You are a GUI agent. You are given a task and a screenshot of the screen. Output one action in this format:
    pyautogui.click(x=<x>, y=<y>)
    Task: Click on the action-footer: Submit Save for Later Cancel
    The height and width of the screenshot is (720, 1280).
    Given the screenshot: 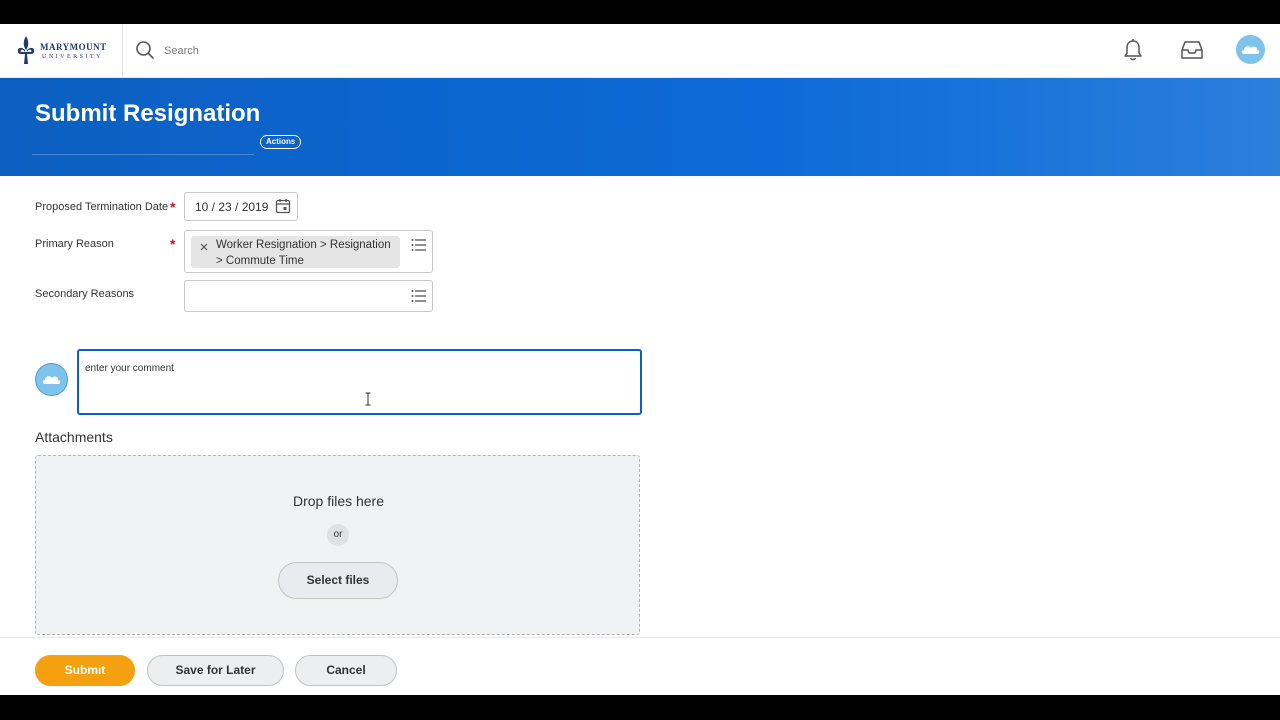 What is the action you would take?
    pyautogui.click(x=640, y=666)
    